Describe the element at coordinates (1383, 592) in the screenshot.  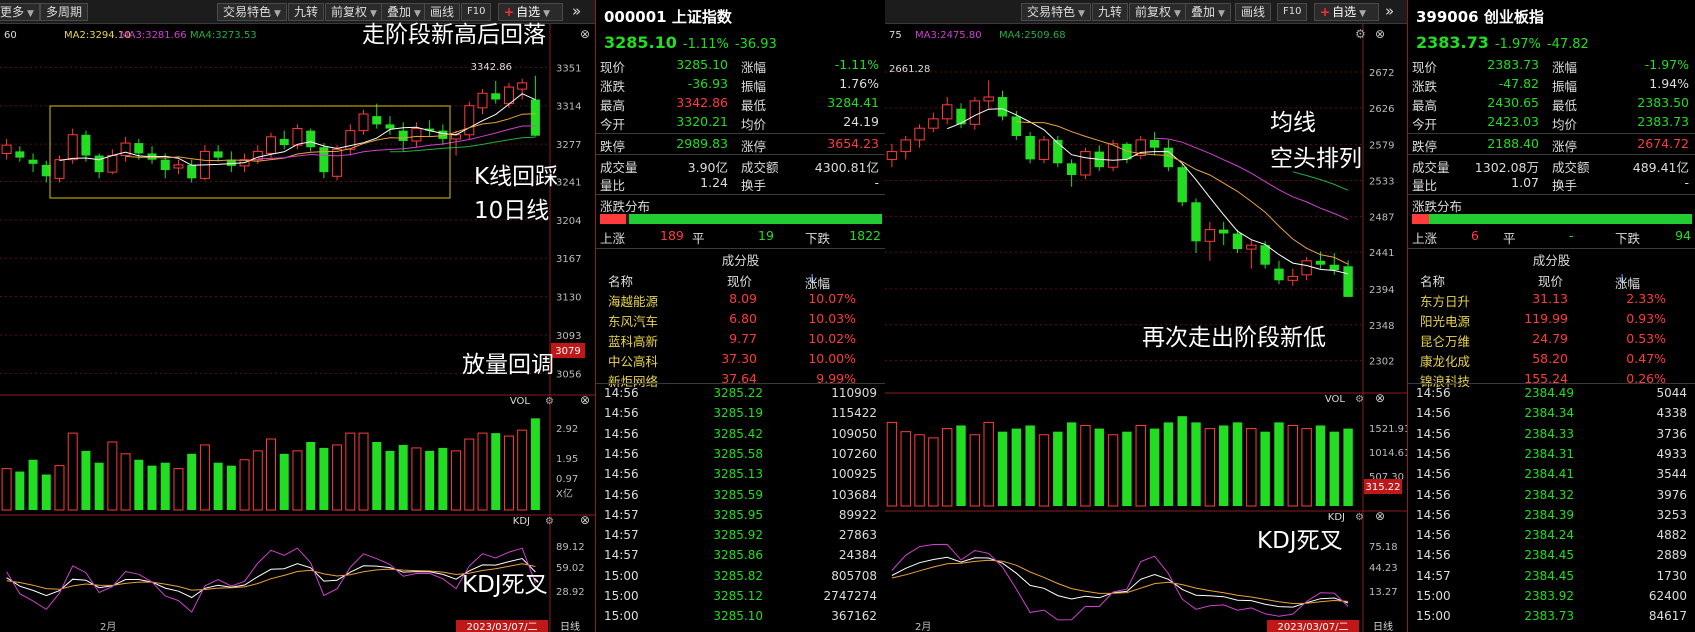
I see `kdj-axis-label: 13.27` at that location.